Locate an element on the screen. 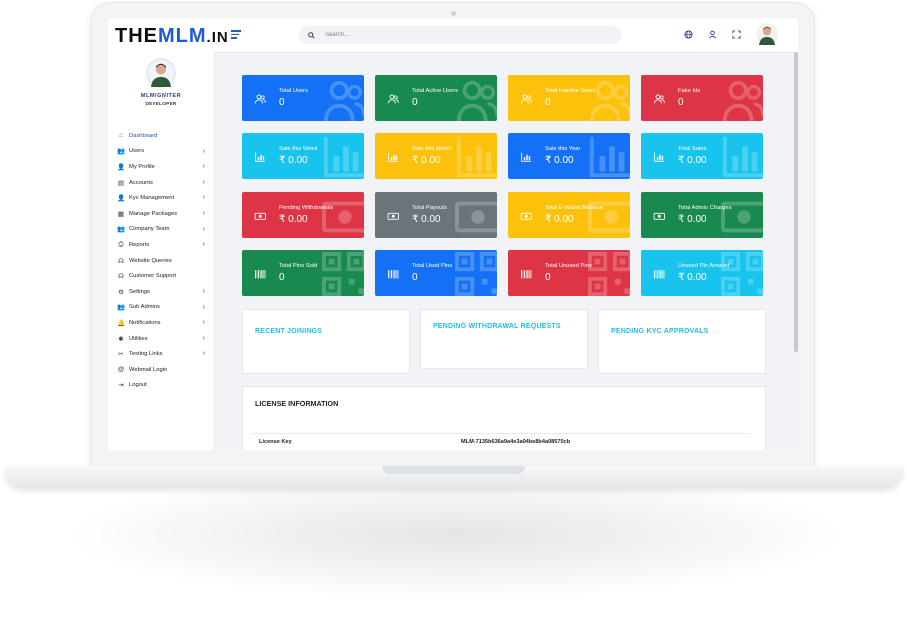 The width and height of the screenshot is (907, 623). stat-card-label: Pending Withdrawals is located at coordinates (306, 208).